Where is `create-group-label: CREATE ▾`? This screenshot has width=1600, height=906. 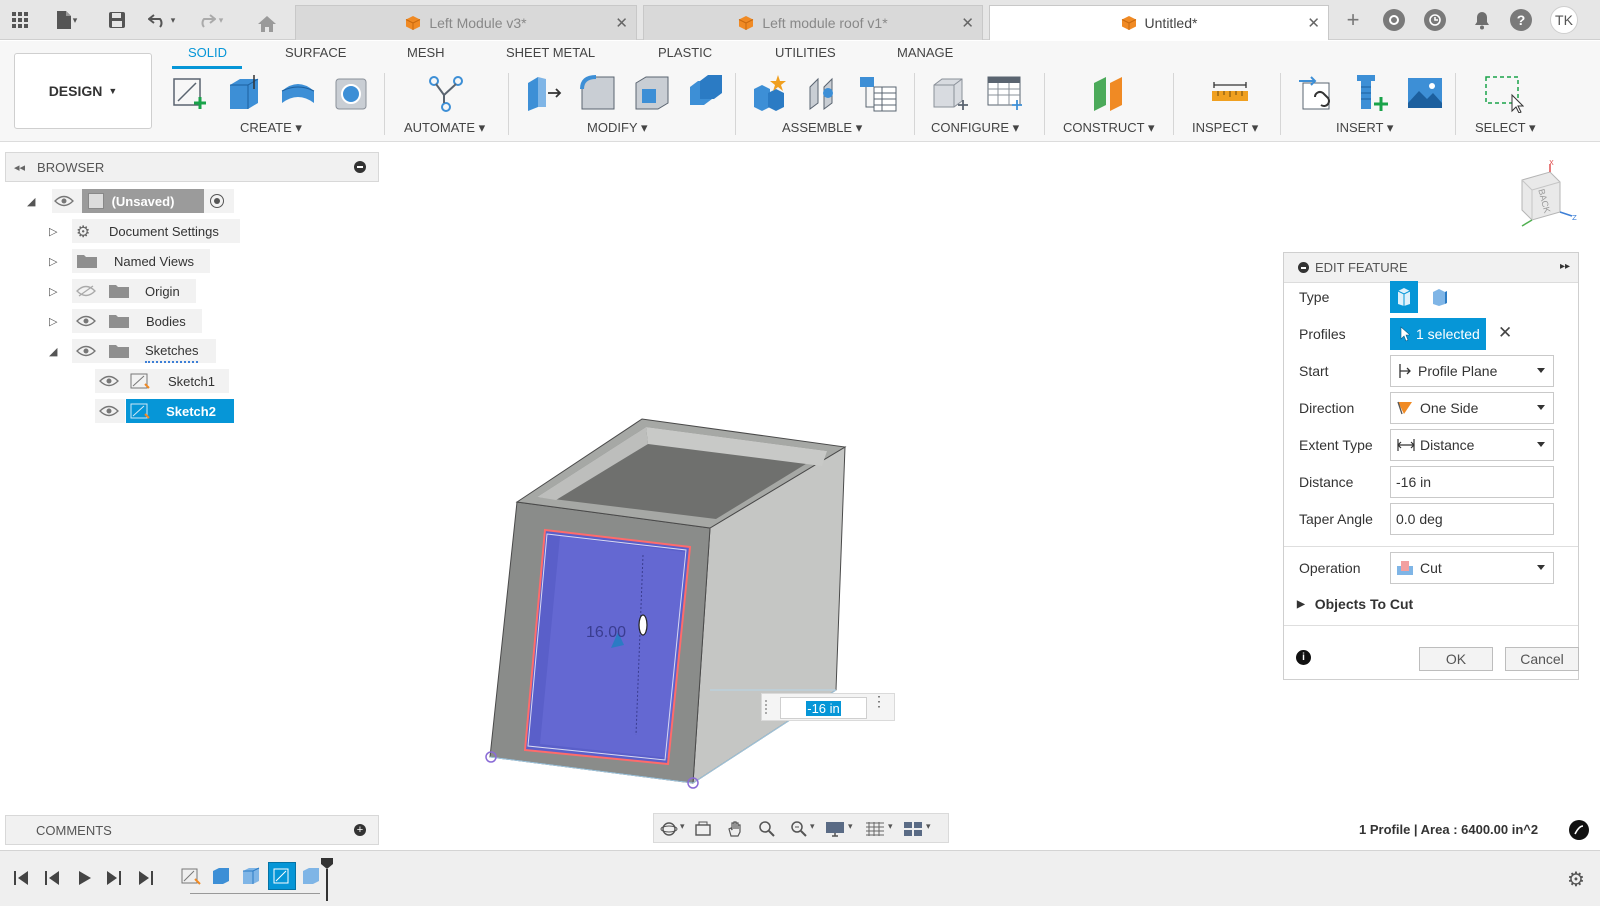
create-group-label: CREATE ▾ is located at coordinates (271, 128).